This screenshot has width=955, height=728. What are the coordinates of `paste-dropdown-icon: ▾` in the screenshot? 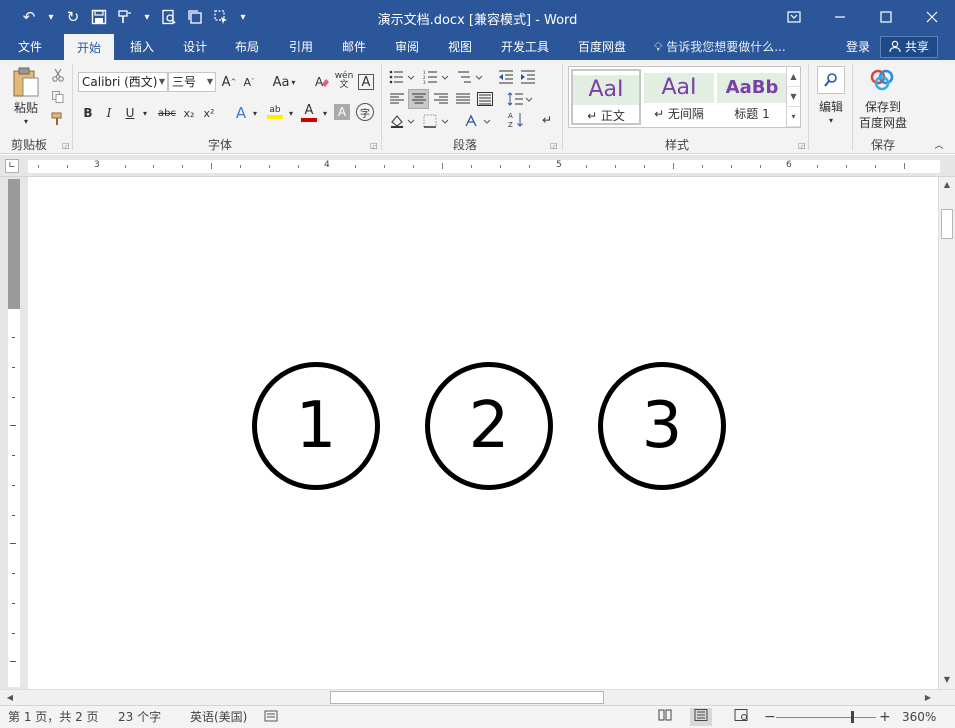 It's located at (26, 121).